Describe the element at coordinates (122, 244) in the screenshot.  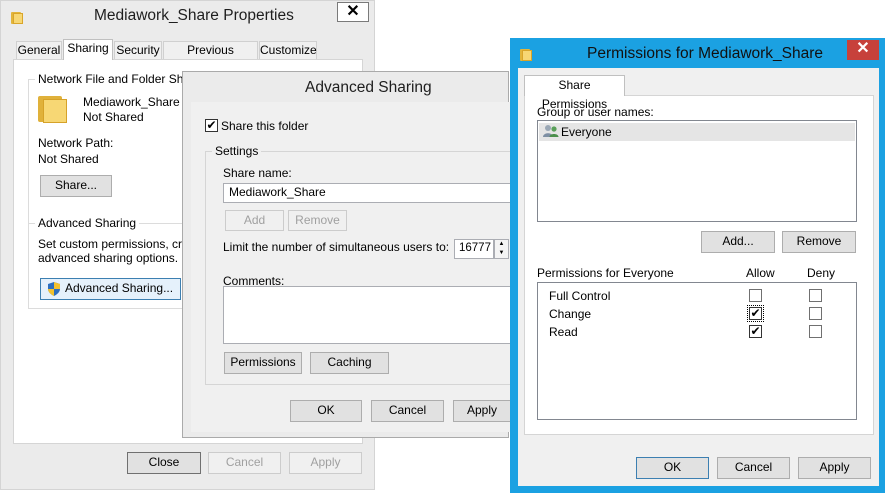
I see `advanced-desc-line1: Set custom permissions, create` at that location.